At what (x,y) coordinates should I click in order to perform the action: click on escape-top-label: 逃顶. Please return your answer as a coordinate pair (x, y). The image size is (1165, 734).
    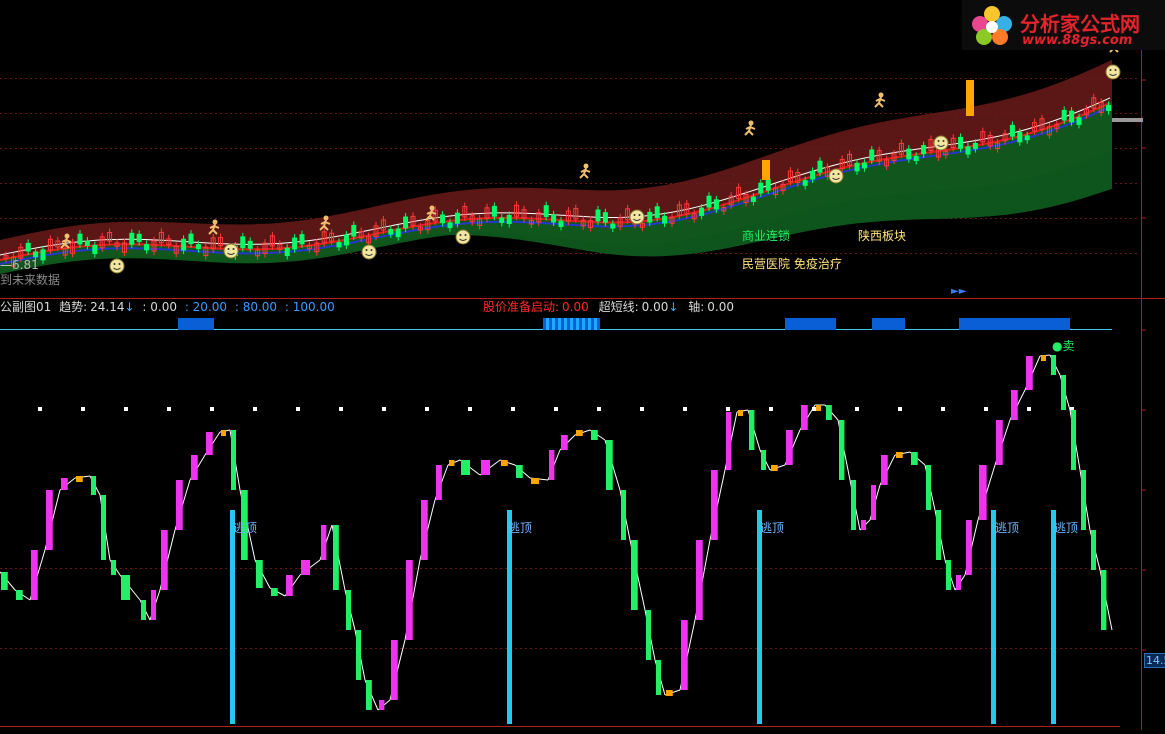
    Looking at the image, I should click on (1066, 528).